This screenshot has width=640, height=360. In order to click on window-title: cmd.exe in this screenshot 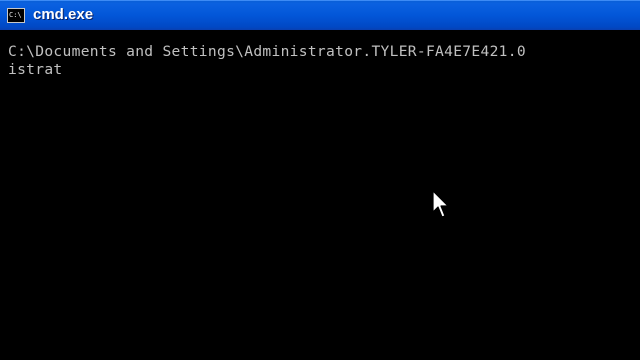, I will do `click(63, 14)`.